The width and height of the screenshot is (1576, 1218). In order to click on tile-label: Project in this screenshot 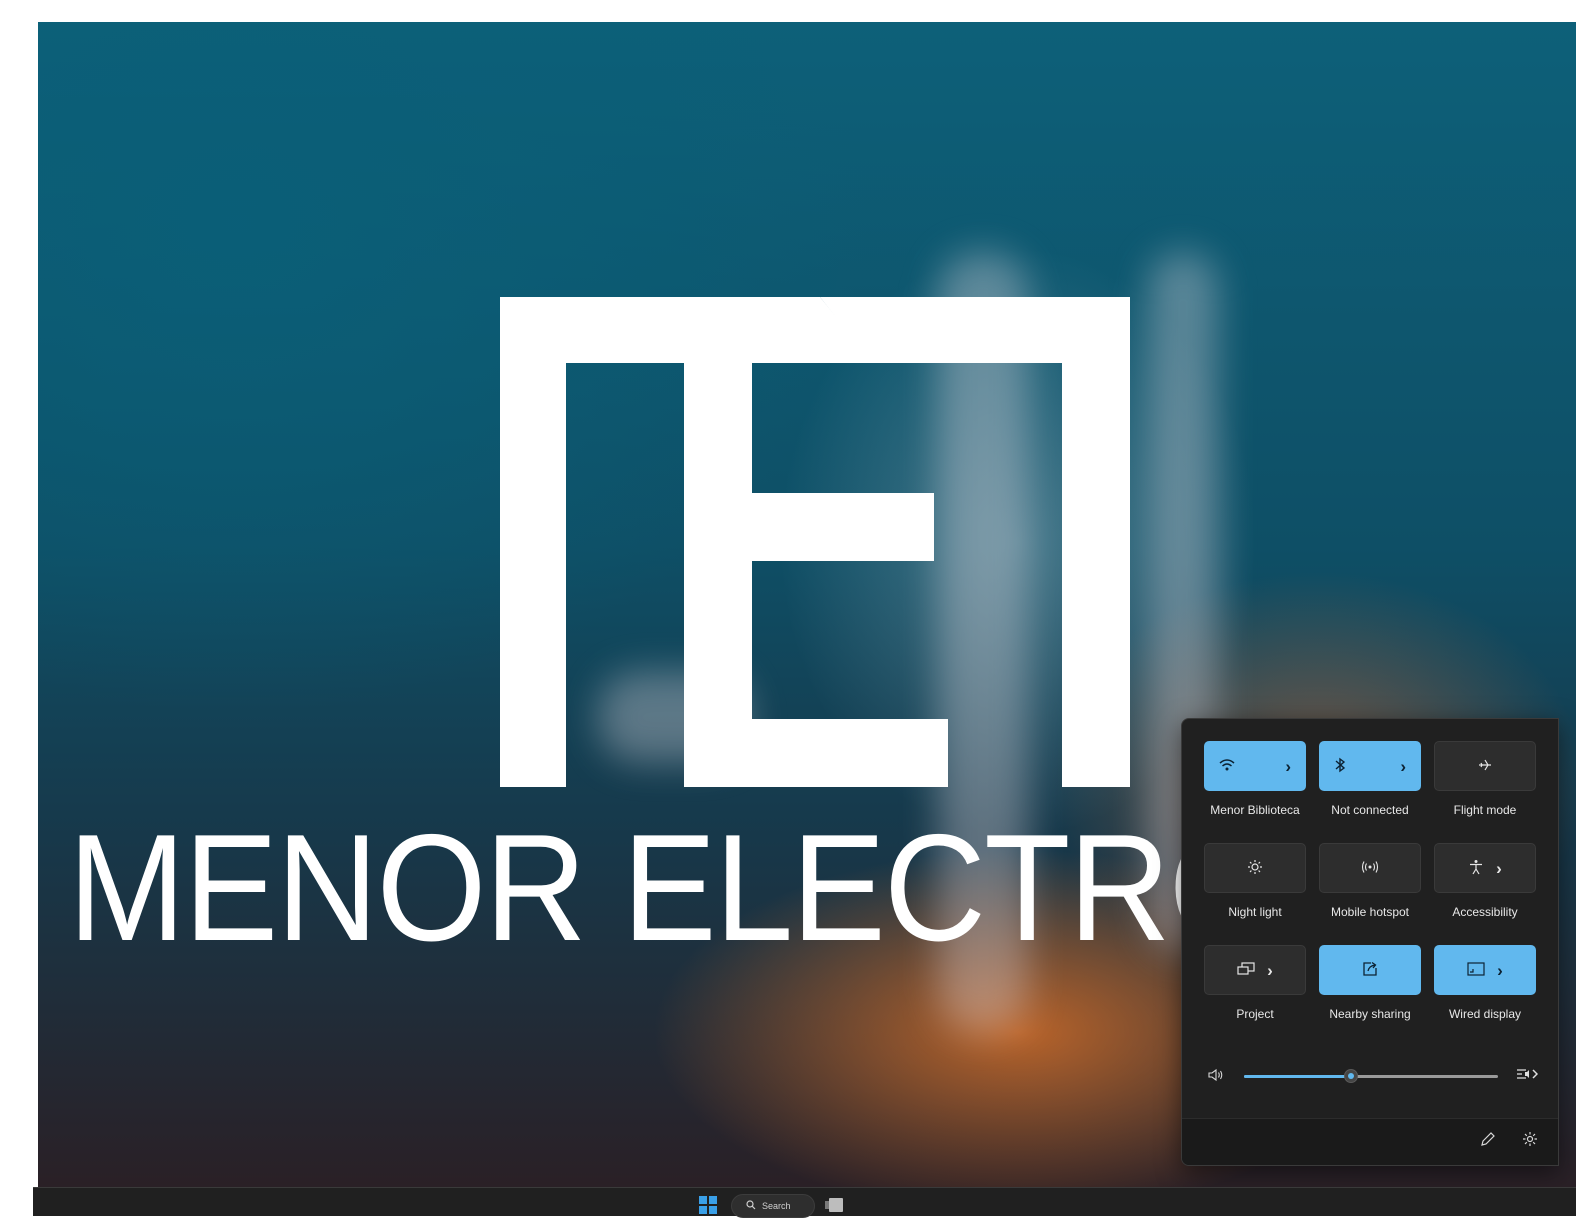, I will do `click(1255, 1014)`.